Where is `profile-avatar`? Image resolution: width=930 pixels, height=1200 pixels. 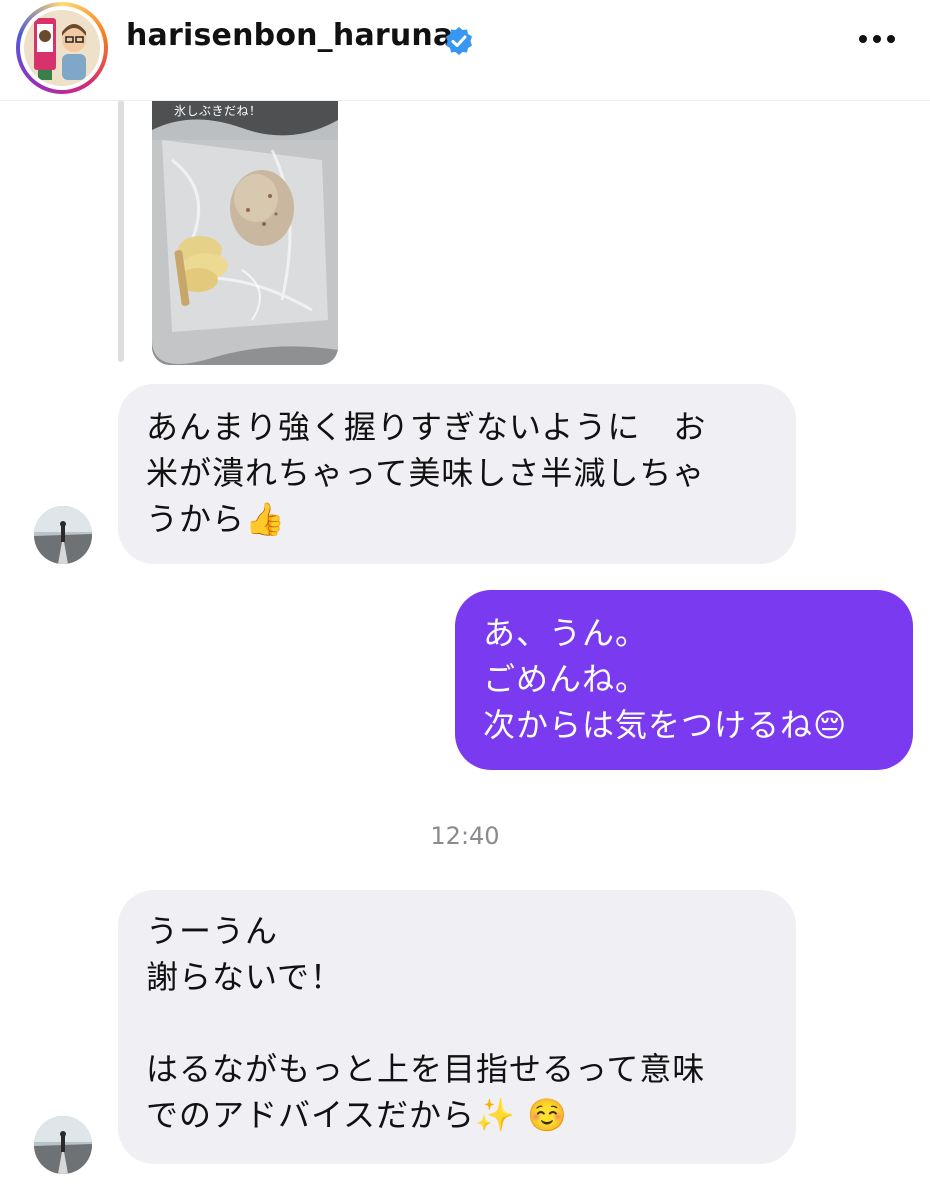 profile-avatar is located at coordinates (62, 48).